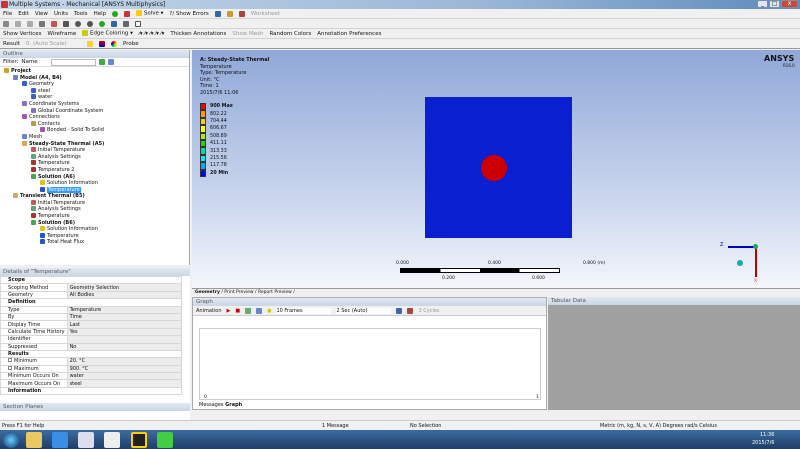 Image resolution: width=800 pixels, height=449 pixels. Describe the element at coordinates (96, 130) in the screenshot. I see `tree-item: Bonded - Solid To Solid` at that location.